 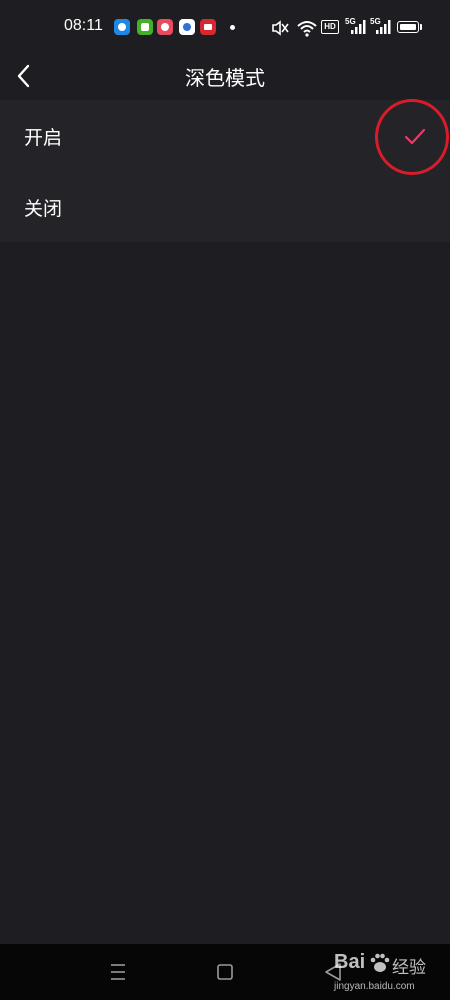 I want to click on options-list: 开启 关闭, so click(x=225, y=171).